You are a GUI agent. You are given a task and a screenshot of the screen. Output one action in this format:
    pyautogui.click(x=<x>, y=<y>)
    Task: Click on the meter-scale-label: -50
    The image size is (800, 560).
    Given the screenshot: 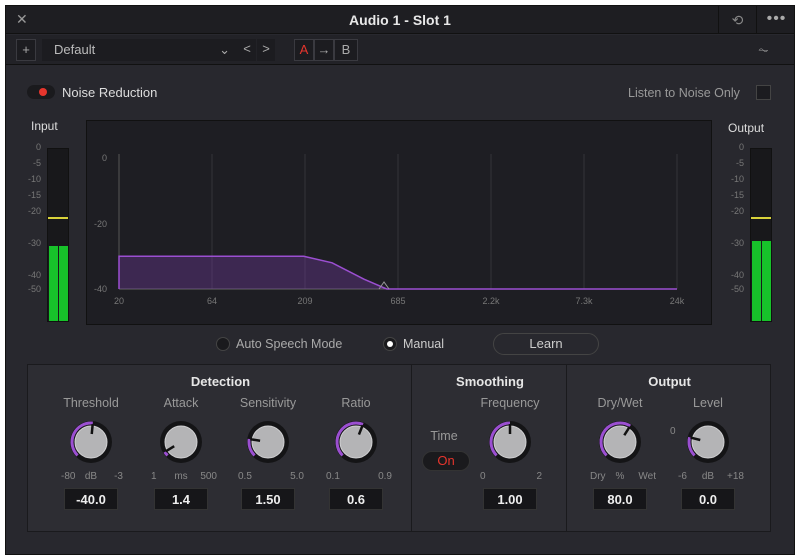 What is the action you would take?
    pyautogui.click(x=737, y=289)
    